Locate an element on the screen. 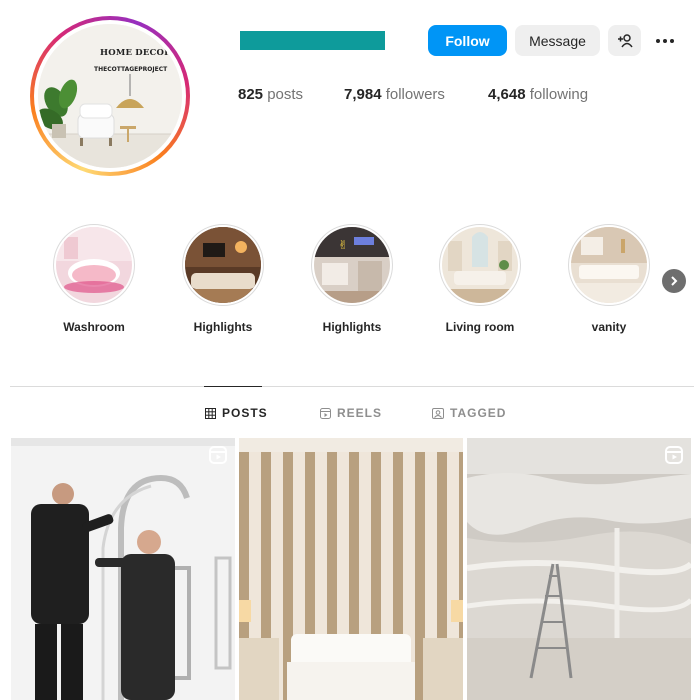 The width and height of the screenshot is (700, 700). highlight-highlights-2: ✌ Highlights is located at coordinates (352, 279).